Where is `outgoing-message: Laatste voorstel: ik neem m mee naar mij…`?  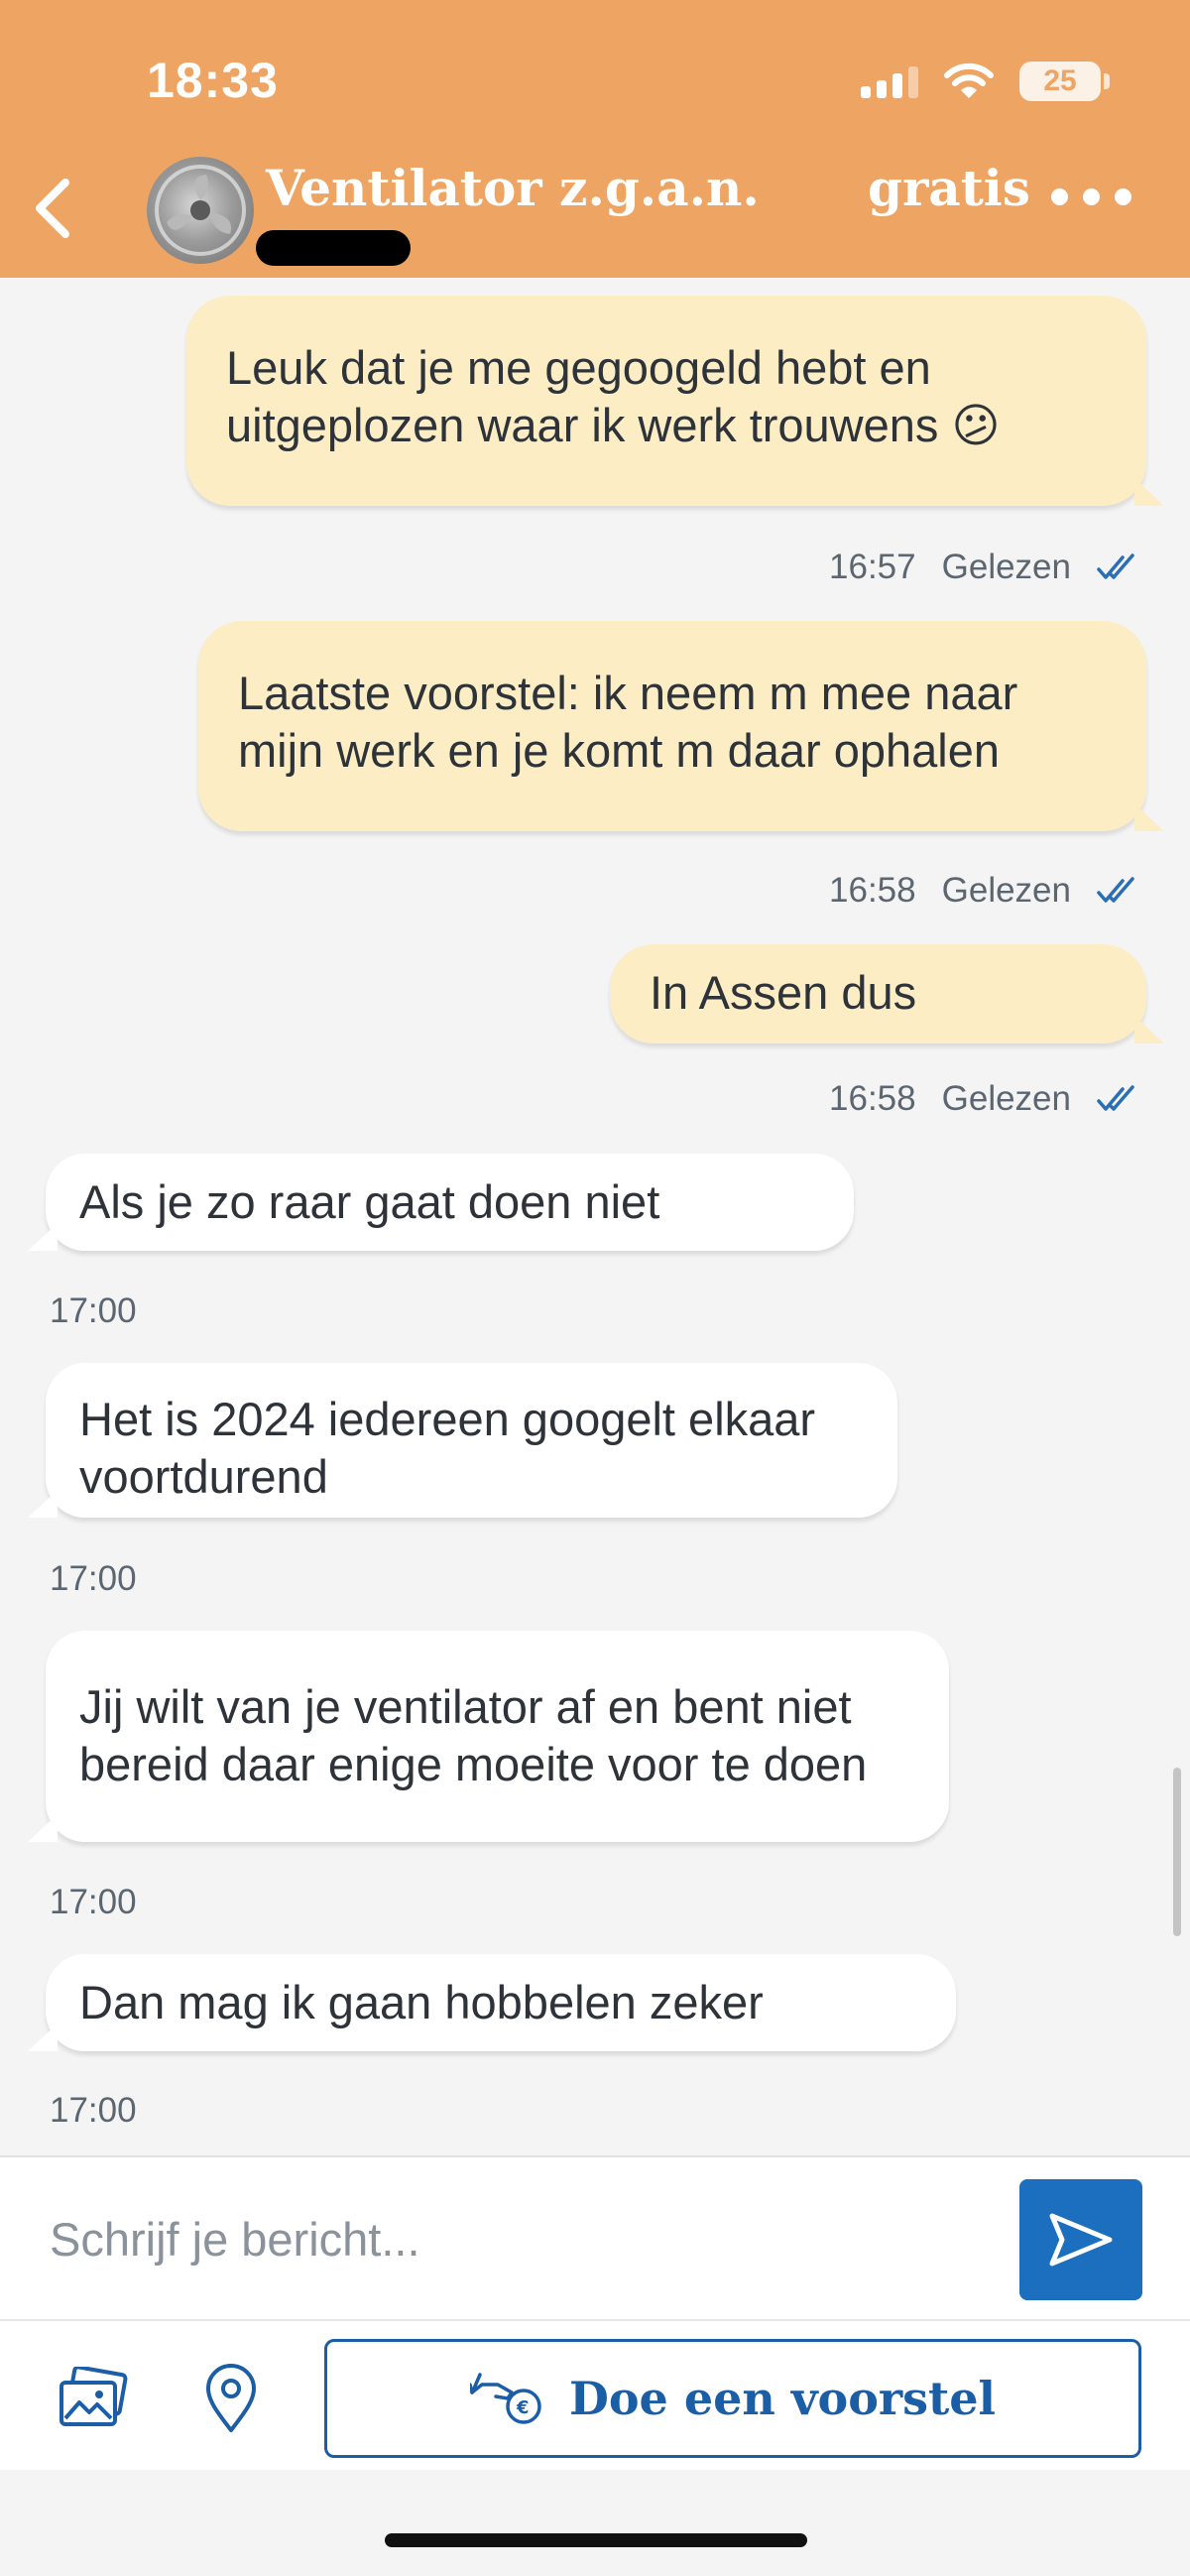 outgoing-message: Laatste voorstel: ik neem m mee naar mij… is located at coordinates (681, 726).